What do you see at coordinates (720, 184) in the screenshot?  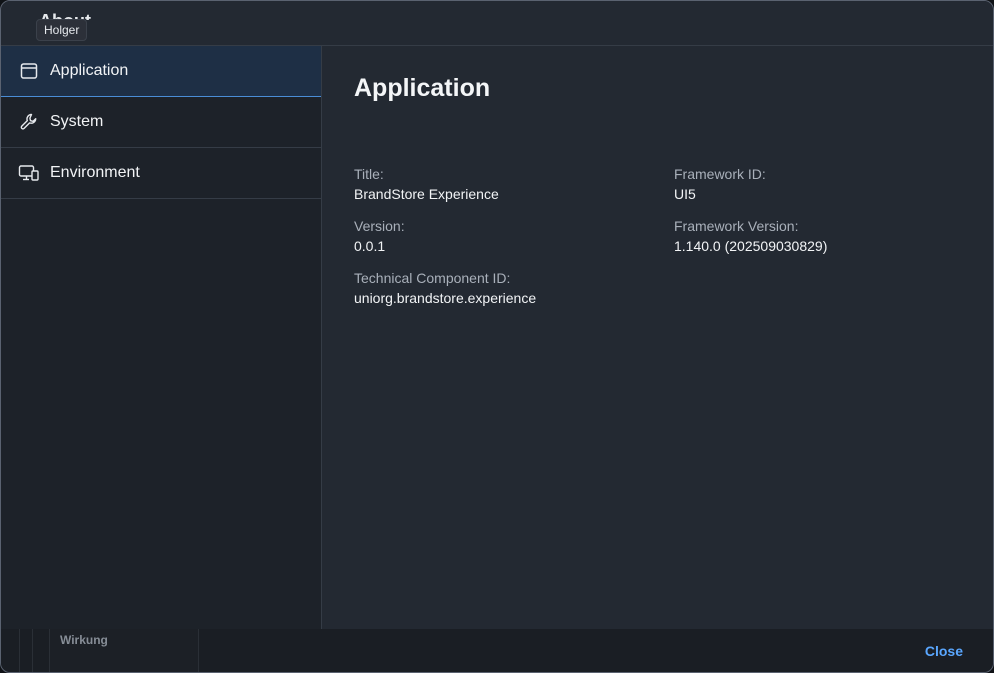 I see `framework-id-field: Framework ID: UI5` at bounding box center [720, 184].